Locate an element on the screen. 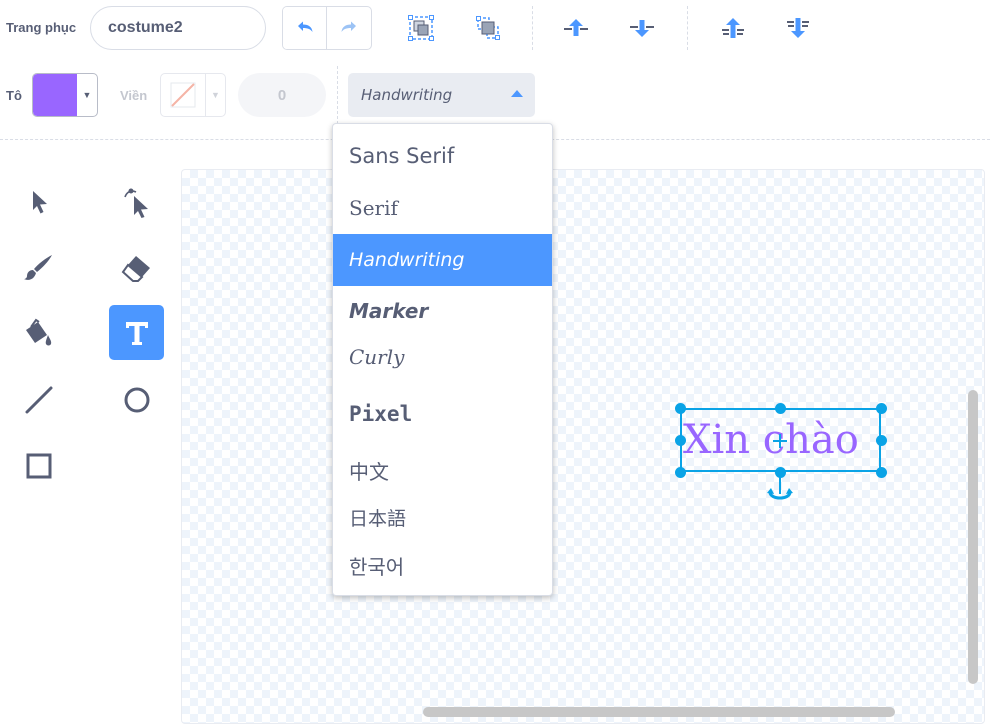 The height and width of the screenshot is (728, 990). group-button is located at coordinates (421, 28).